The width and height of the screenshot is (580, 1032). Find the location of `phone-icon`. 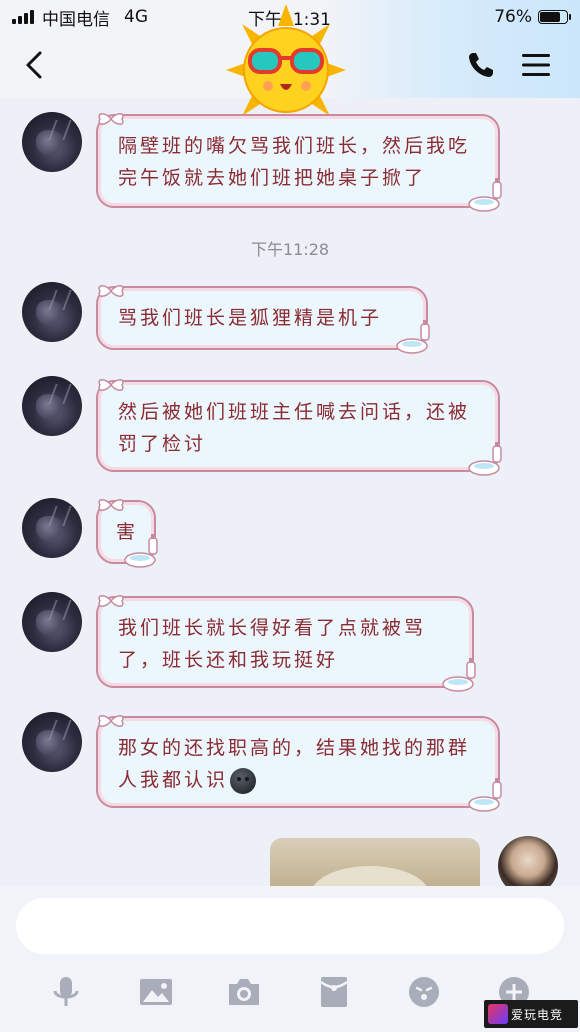

phone-icon is located at coordinates (481, 65).